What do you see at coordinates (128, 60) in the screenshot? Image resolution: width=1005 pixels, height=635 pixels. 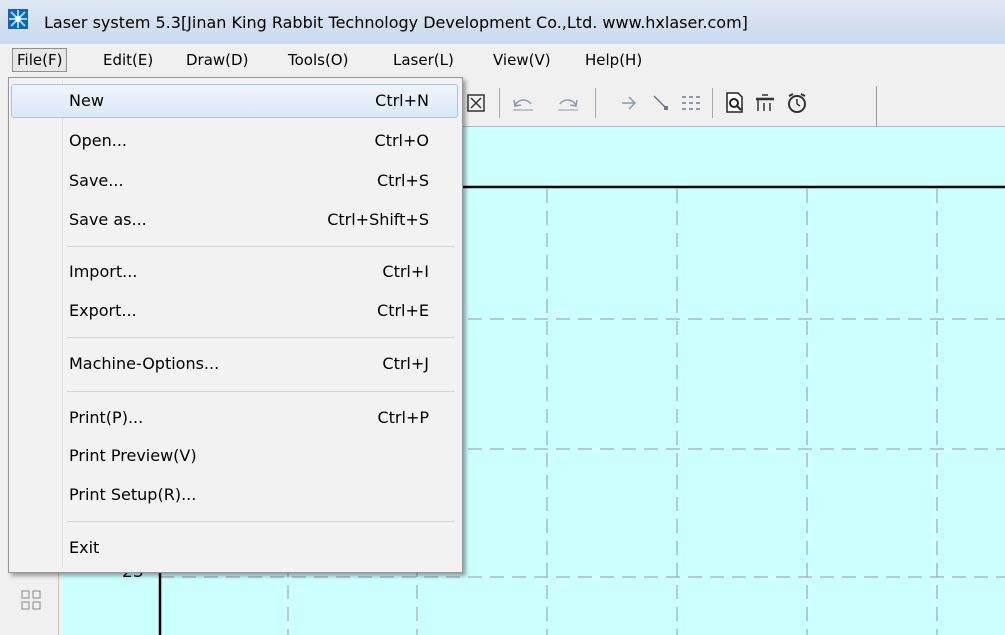 I see `menu-edit: Edit(E)` at bounding box center [128, 60].